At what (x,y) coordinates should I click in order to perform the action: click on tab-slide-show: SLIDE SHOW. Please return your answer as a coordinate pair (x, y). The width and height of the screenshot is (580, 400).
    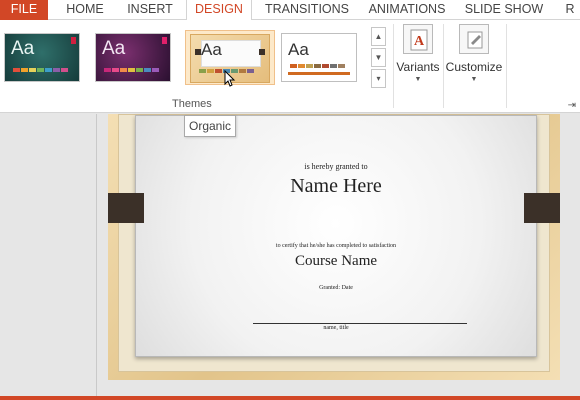
    Looking at the image, I should click on (504, 10).